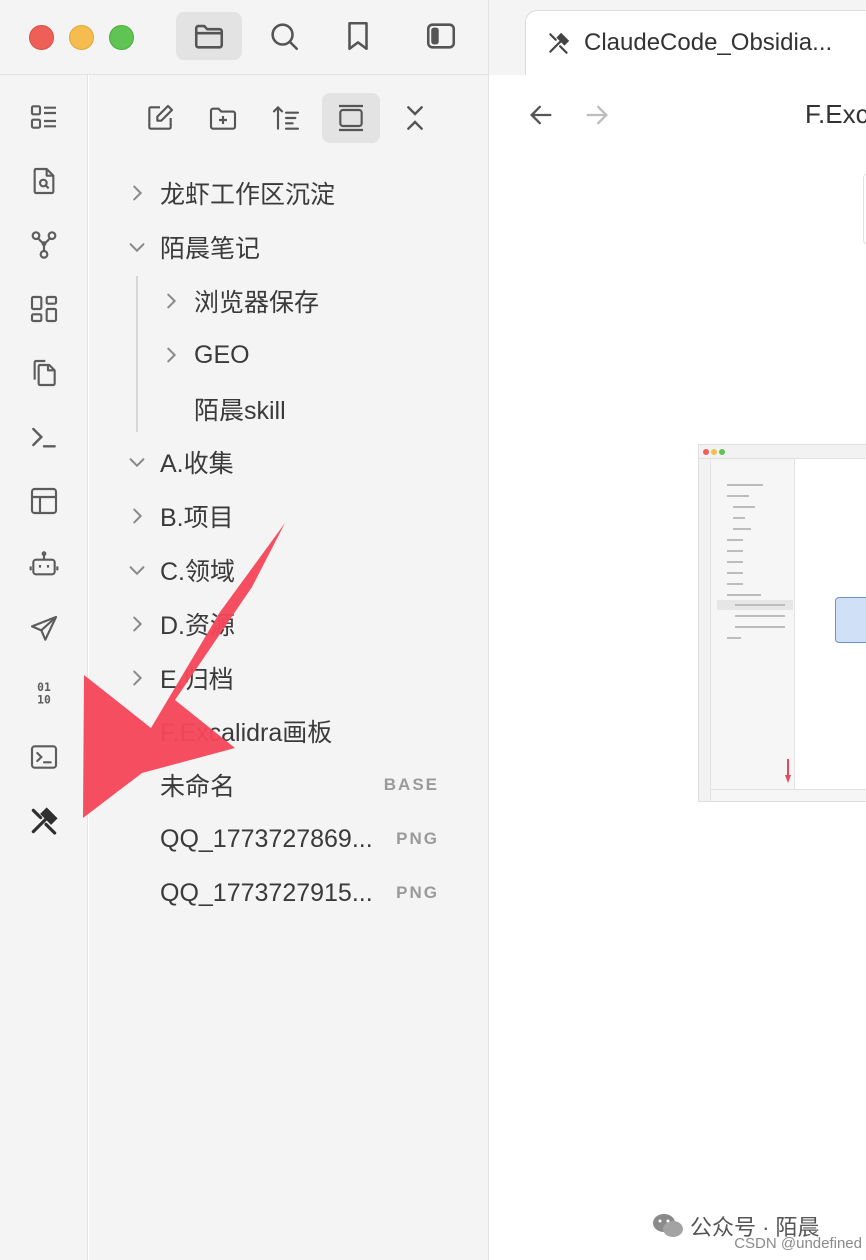 The image size is (866, 1260). I want to click on tree-item-label: 浏览器保存, so click(257, 303).